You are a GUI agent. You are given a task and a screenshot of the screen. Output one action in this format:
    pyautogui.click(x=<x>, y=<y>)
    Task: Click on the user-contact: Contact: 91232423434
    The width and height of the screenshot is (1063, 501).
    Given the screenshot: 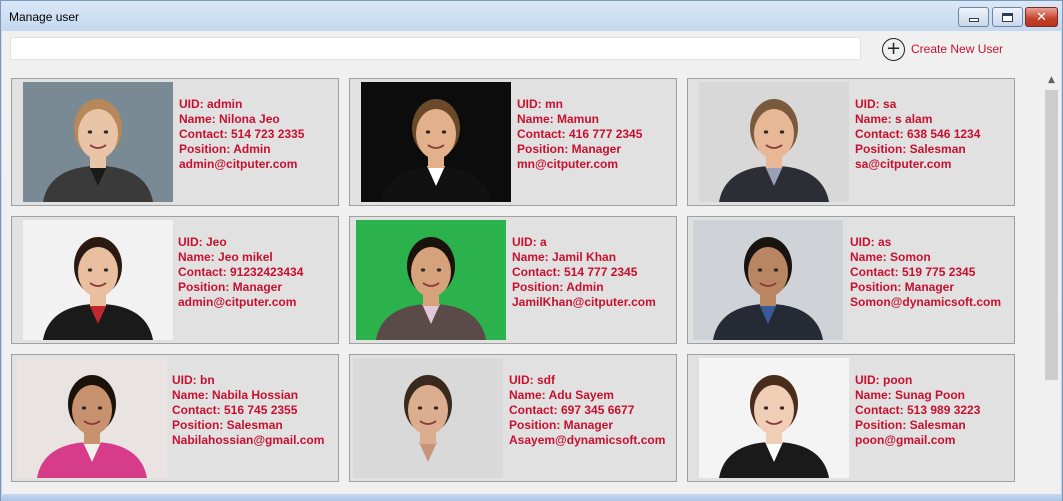 What is the action you would take?
    pyautogui.click(x=241, y=272)
    